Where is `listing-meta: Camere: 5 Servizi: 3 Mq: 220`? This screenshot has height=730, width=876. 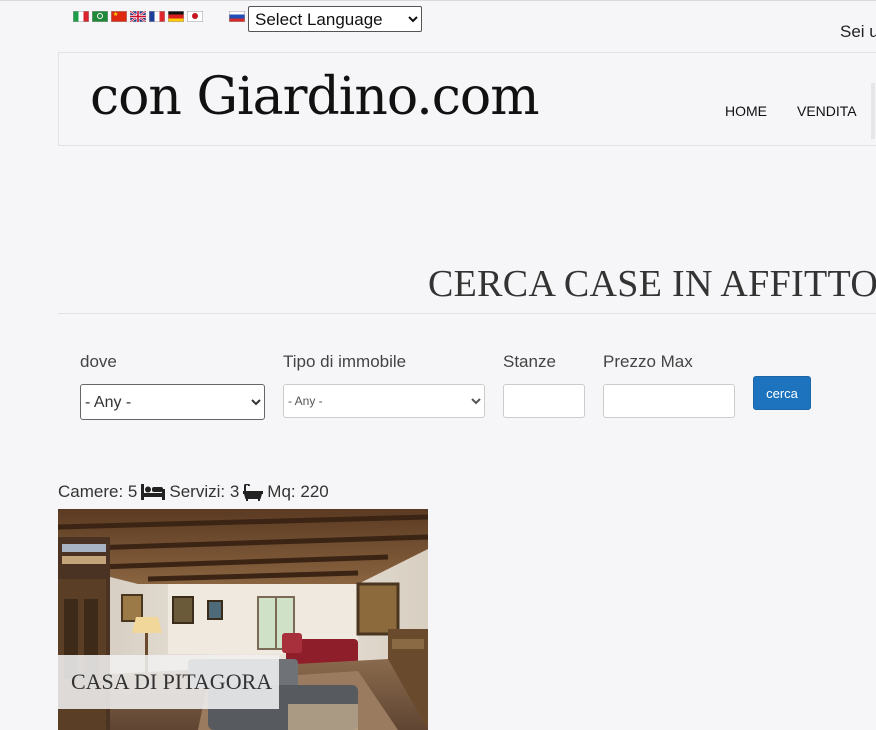 listing-meta: Camere: 5 Servizi: 3 Mq: 220 is located at coordinates (193, 492).